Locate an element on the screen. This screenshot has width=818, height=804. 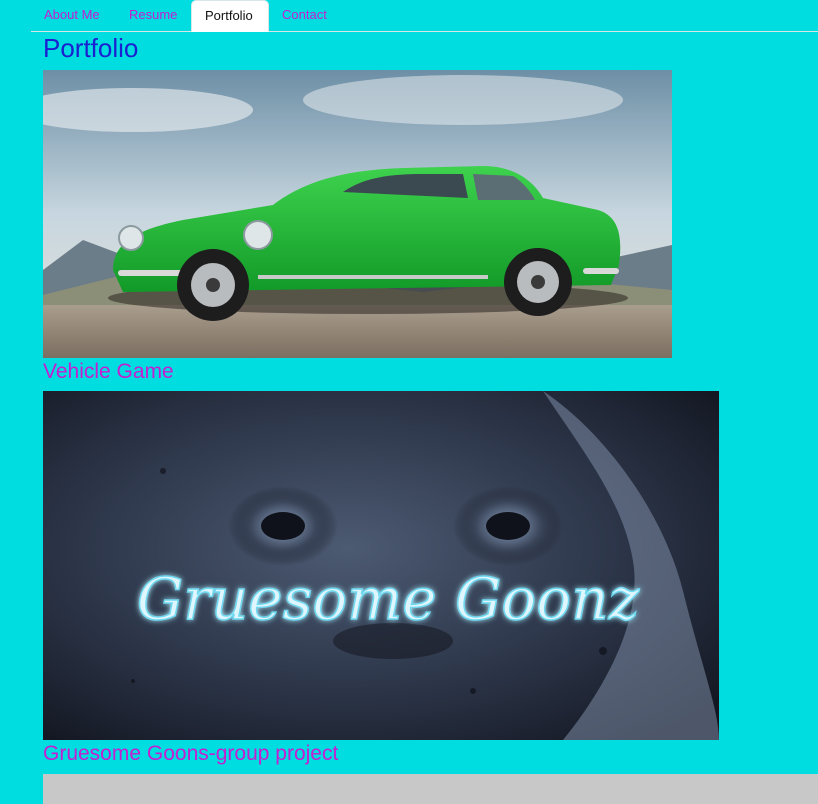
nav-tab-contact: Contact is located at coordinates (304, 15).